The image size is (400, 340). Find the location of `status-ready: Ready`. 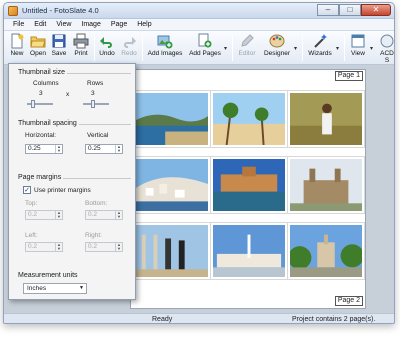

status-ready: Ready is located at coordinates (162, 319).